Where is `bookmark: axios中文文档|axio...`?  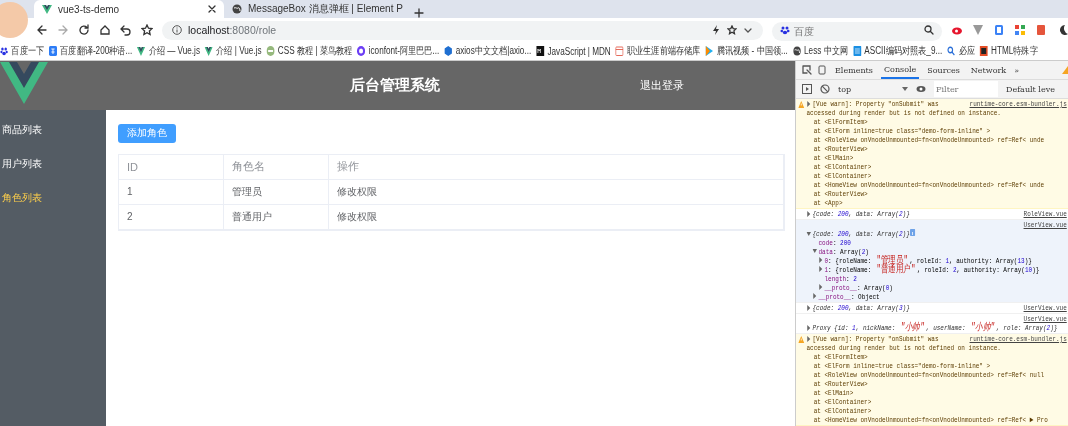
bookmark: axios中文文档|axio... is located at coordinates (493, 51).